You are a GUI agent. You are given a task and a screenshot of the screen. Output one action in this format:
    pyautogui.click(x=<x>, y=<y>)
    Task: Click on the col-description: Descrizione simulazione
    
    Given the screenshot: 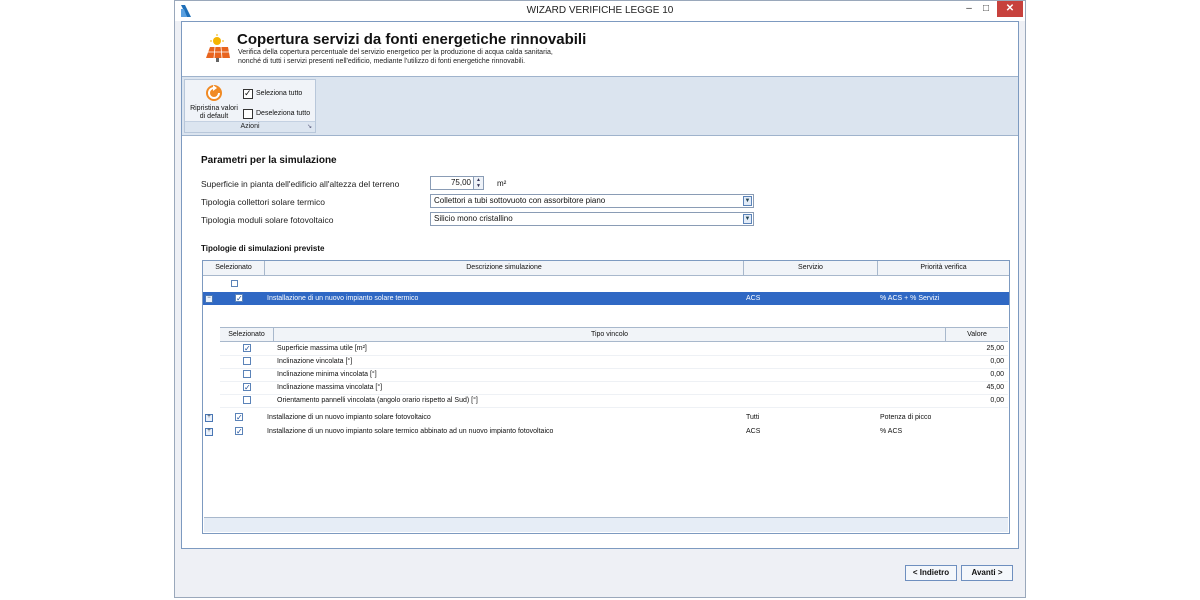 What is the action you would take?
    pyautogui.click(x=504, y=268)
    